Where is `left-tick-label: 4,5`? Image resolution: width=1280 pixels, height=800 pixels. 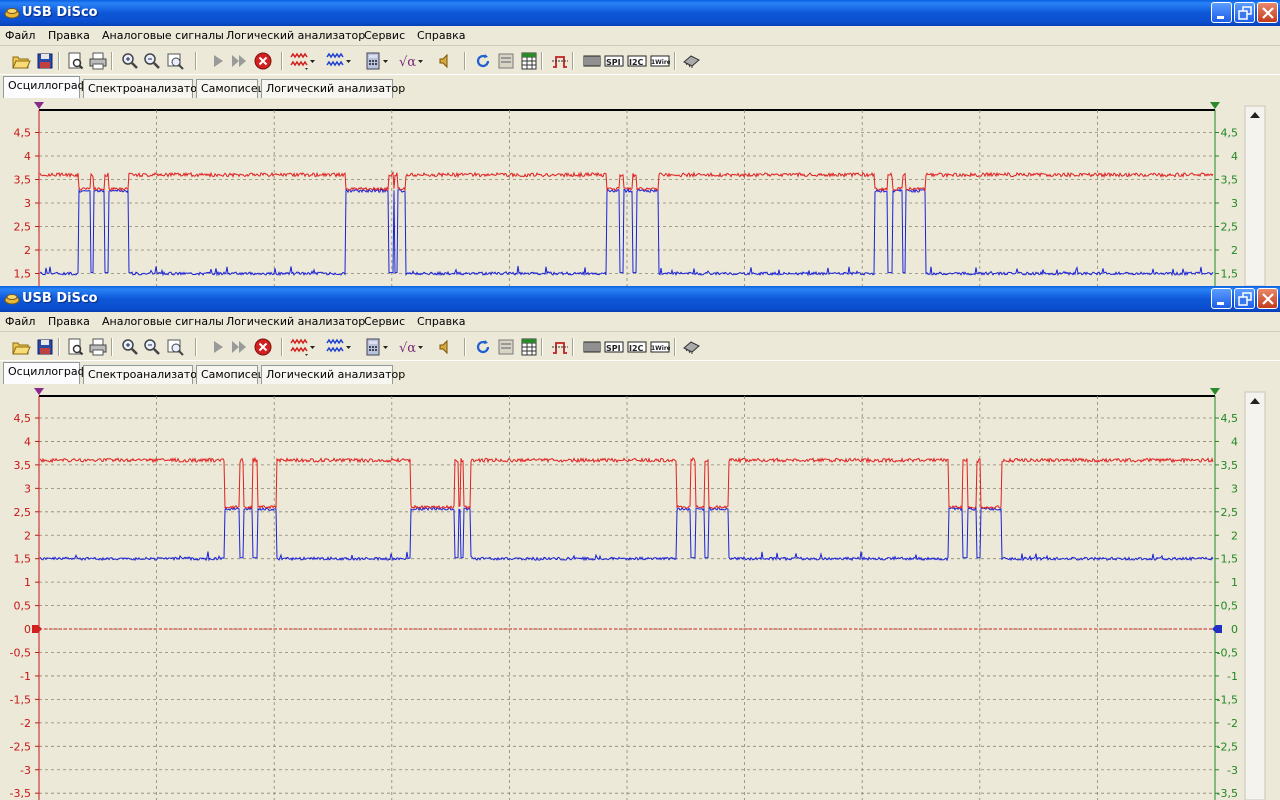
left-tick-label: 4,5 is located at coordinates (23, 133).